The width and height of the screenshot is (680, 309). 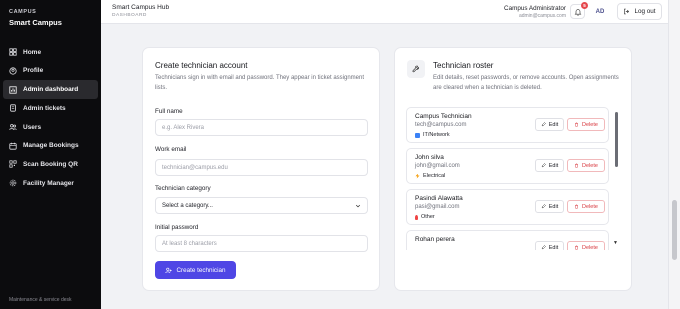 I want to click on sidebar-item-admin-tickets: Admin tickets, so click(x=50, y=108).